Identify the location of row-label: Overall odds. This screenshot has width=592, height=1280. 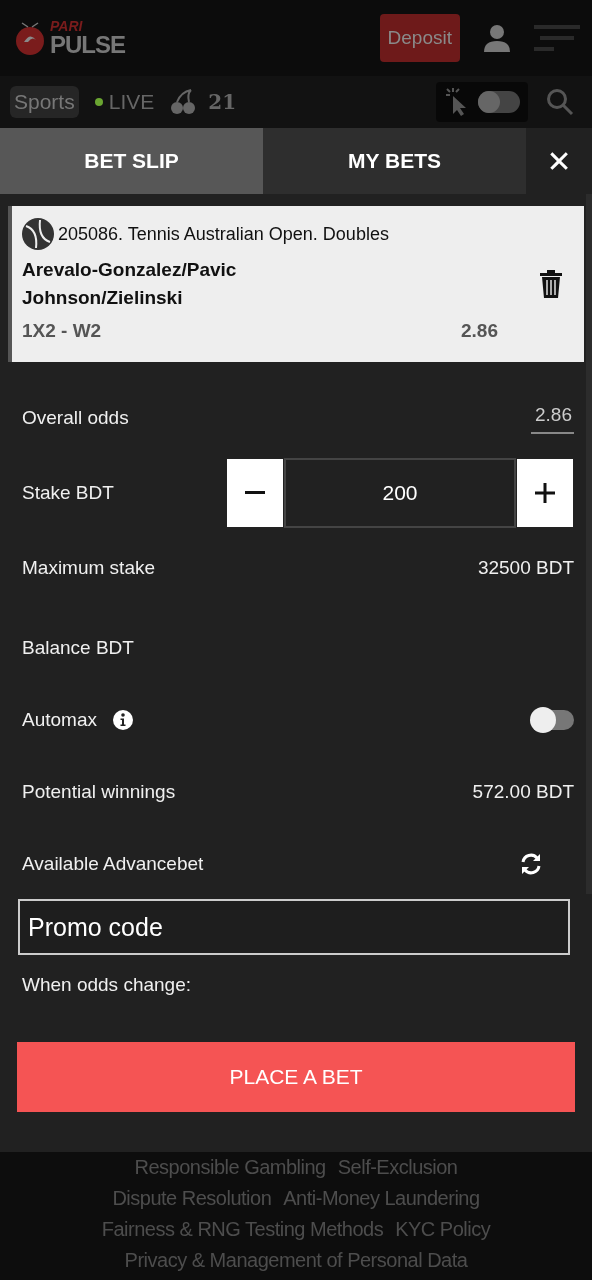
(75, 418).